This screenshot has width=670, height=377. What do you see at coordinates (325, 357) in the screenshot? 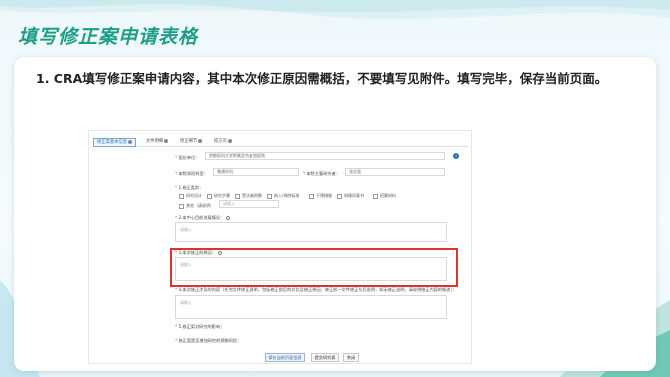
I see `submit-button: 提交研究表` at bounding box center [325, 357].